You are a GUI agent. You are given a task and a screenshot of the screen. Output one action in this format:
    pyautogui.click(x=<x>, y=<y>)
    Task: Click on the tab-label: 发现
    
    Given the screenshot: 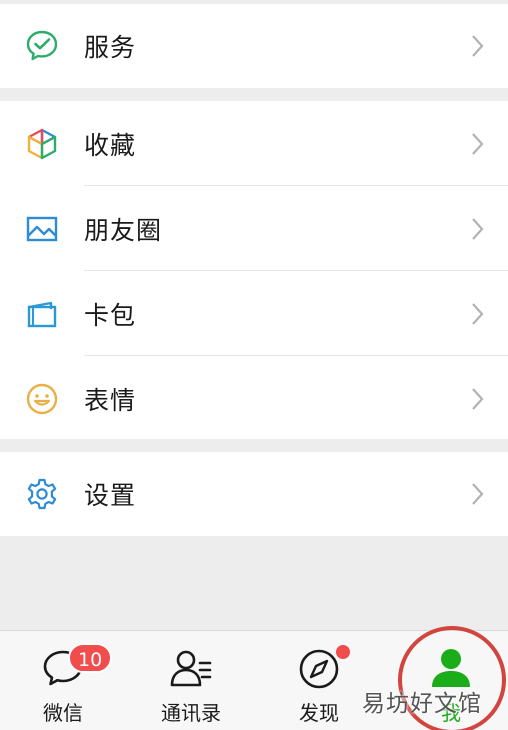 What is the action you would take?
    pyautogui.click(x=319, y=713)
    